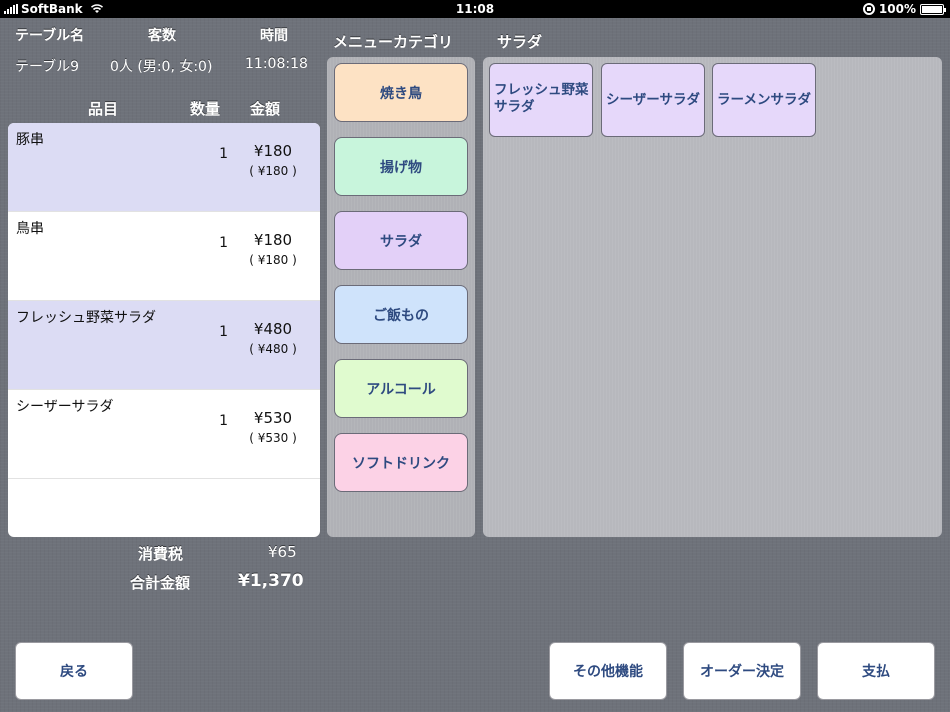  I want to click on column-item: 品目, so click(103, 109).